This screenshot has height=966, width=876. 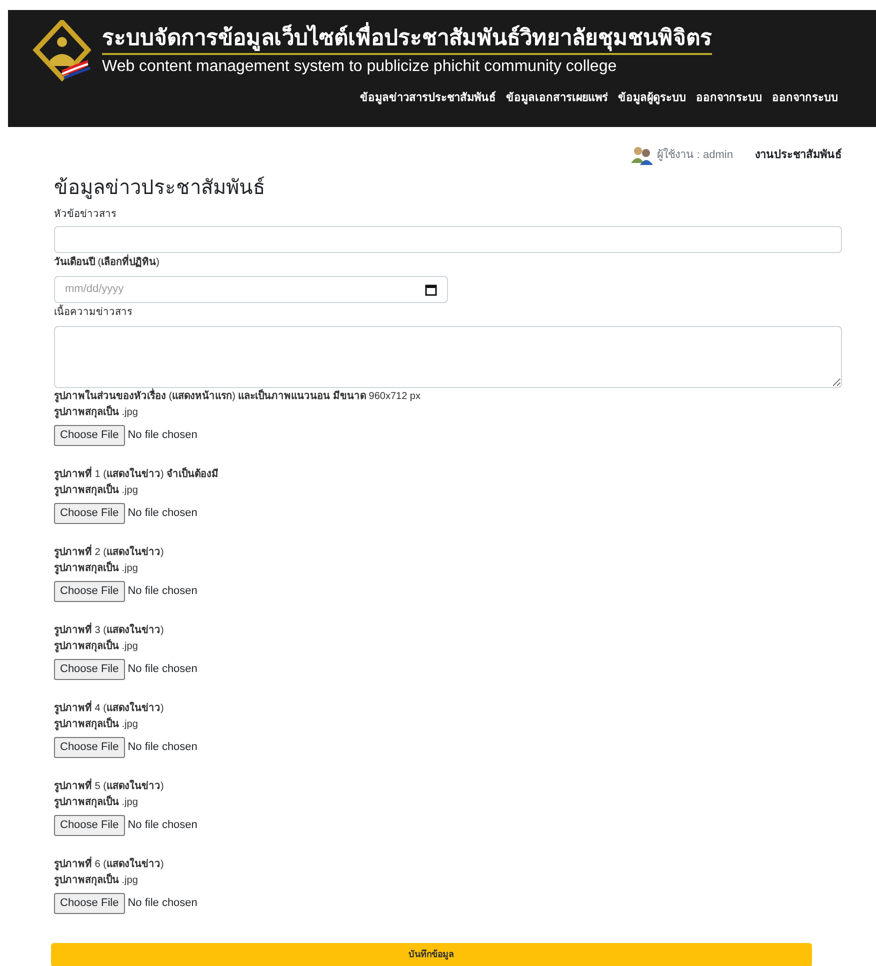 What do you see at coordinates (448, 787) in the screenshot?
I see `upload-label: รูปภาพที่ 5 (แสดงในข่าว)` at bounding box center [448, 787].